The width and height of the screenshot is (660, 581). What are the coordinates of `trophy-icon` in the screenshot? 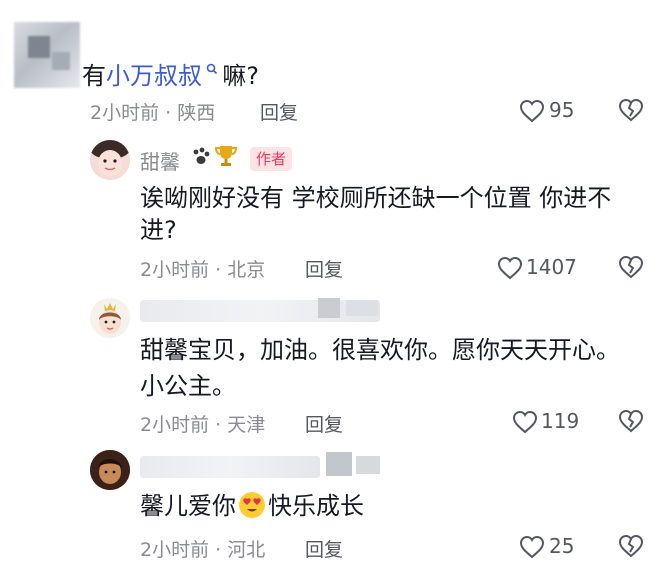 It's located at (226, 158).